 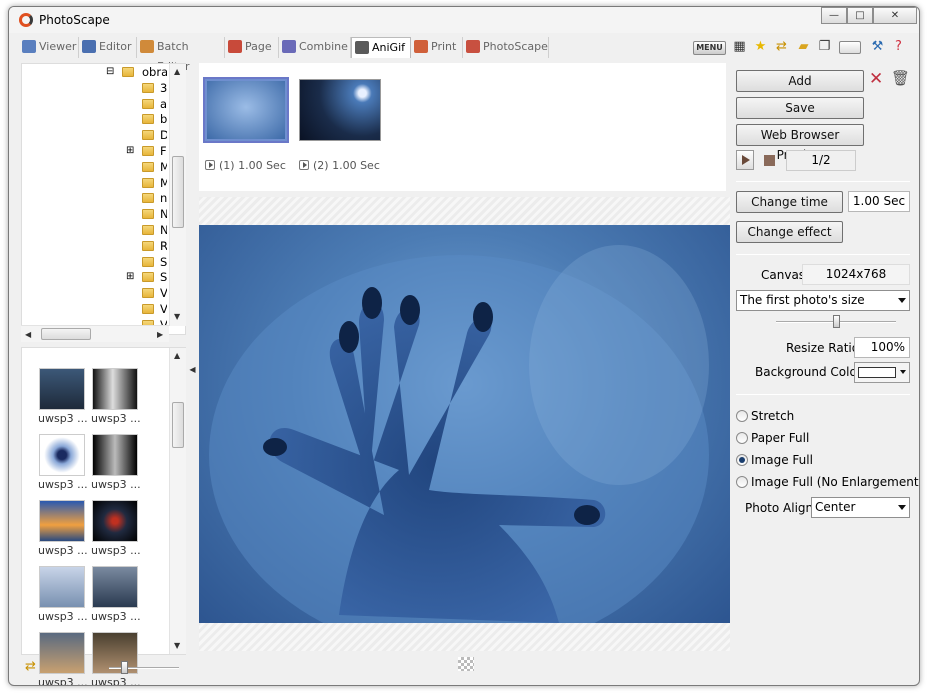 I want to click on transparency-icon, so click(x=466, y=664).